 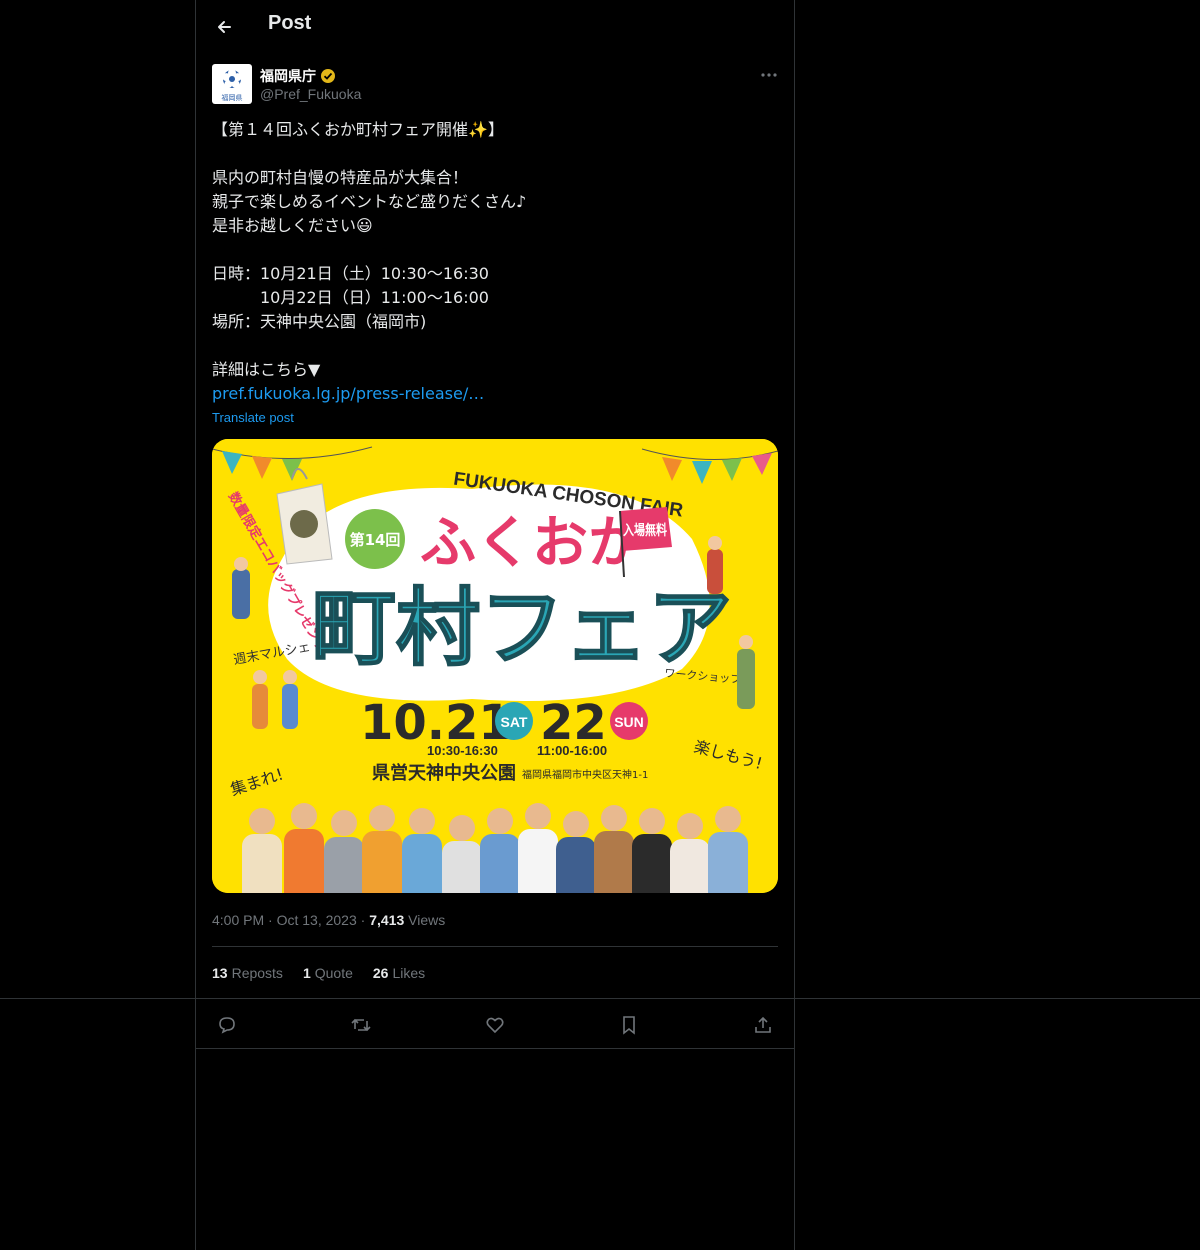 I want to click on author-name: 福岡県庁, so click(x=298, y=76).